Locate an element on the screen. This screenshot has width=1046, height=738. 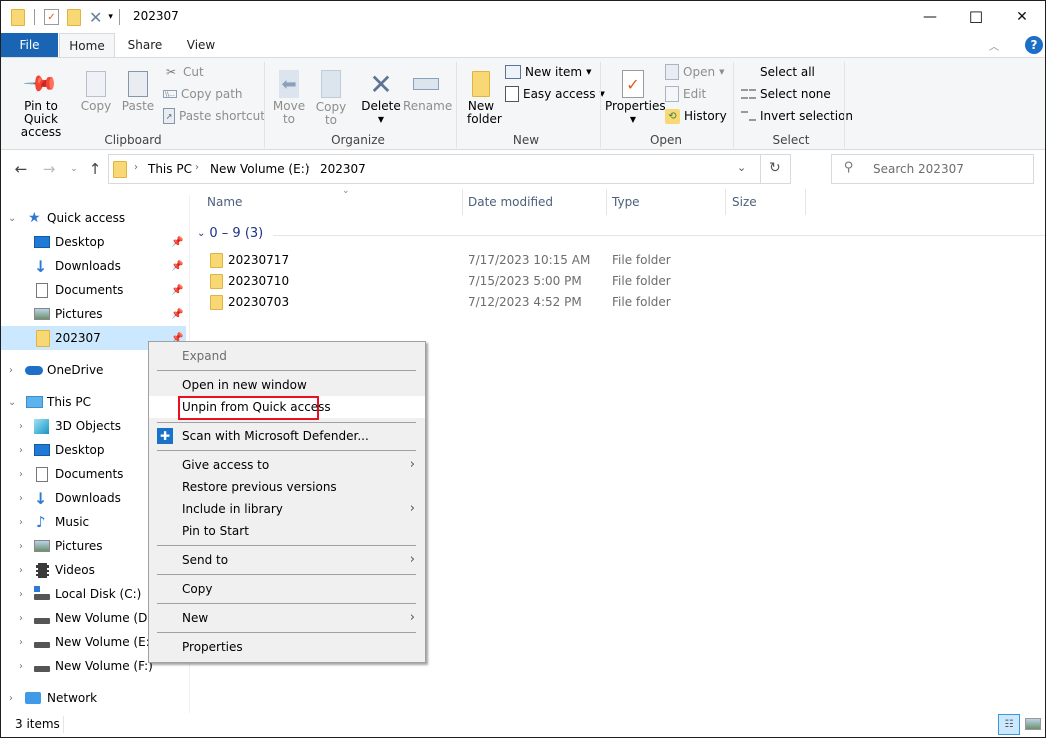
paste-shortcut-button: ↗ Paste shortcut is located at coordinates (214, 116).